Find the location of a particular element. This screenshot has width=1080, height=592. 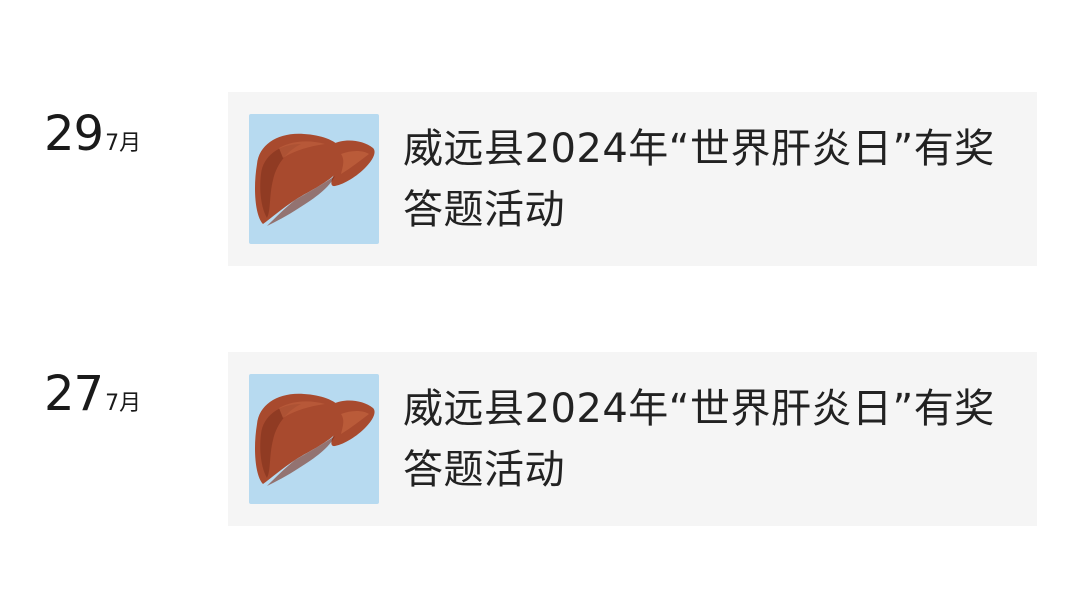

date-day: 29 is located at coordinates (74, 134).